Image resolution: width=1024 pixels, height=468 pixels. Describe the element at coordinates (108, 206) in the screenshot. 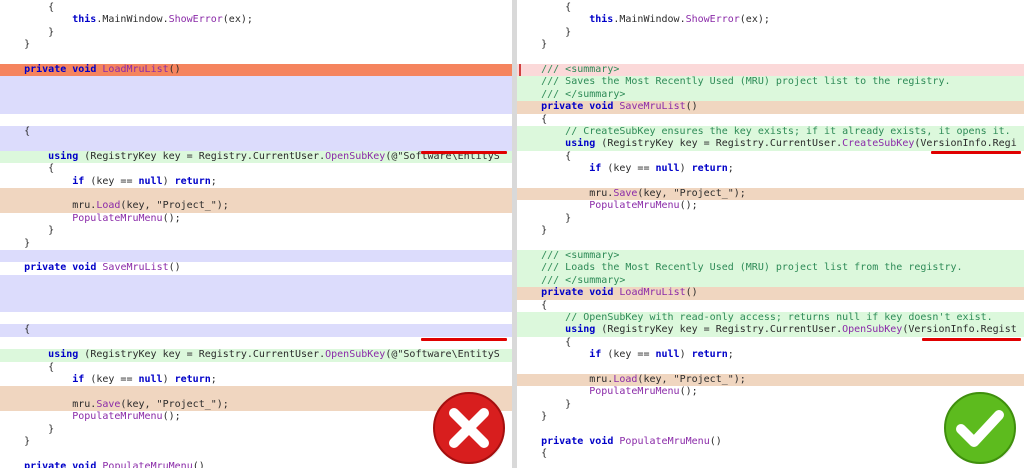

I see `code-token: Load` at that location.